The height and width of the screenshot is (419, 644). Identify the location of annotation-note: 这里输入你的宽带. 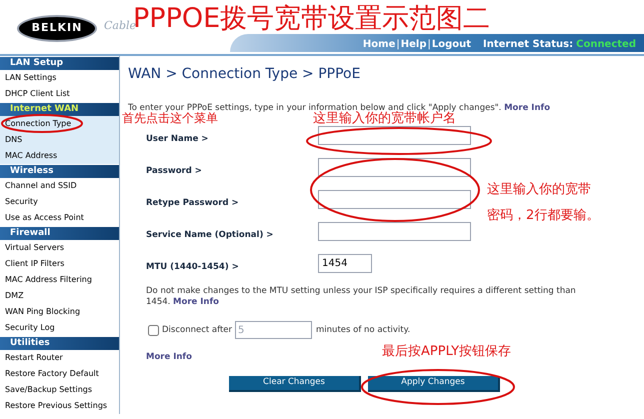
(539, 190).